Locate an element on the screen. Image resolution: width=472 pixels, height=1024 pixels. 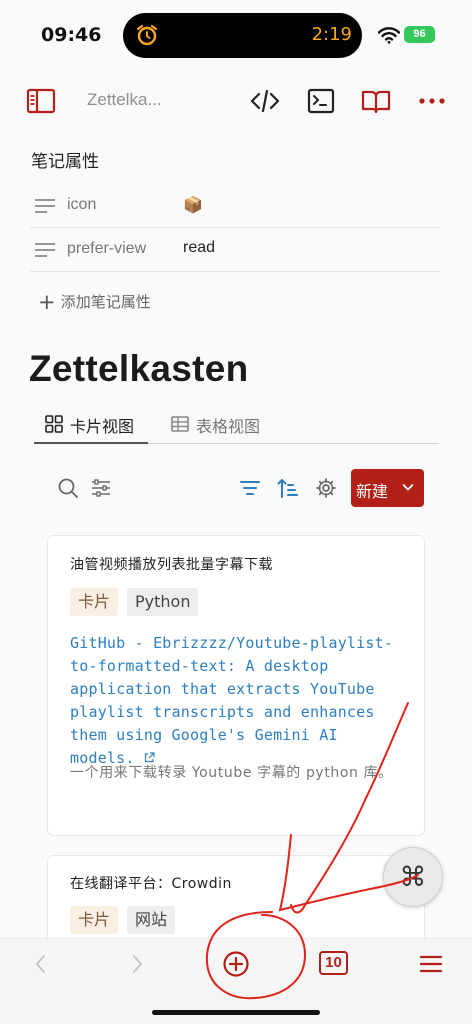
add-circle-icon is located at coordinates (236, 964).